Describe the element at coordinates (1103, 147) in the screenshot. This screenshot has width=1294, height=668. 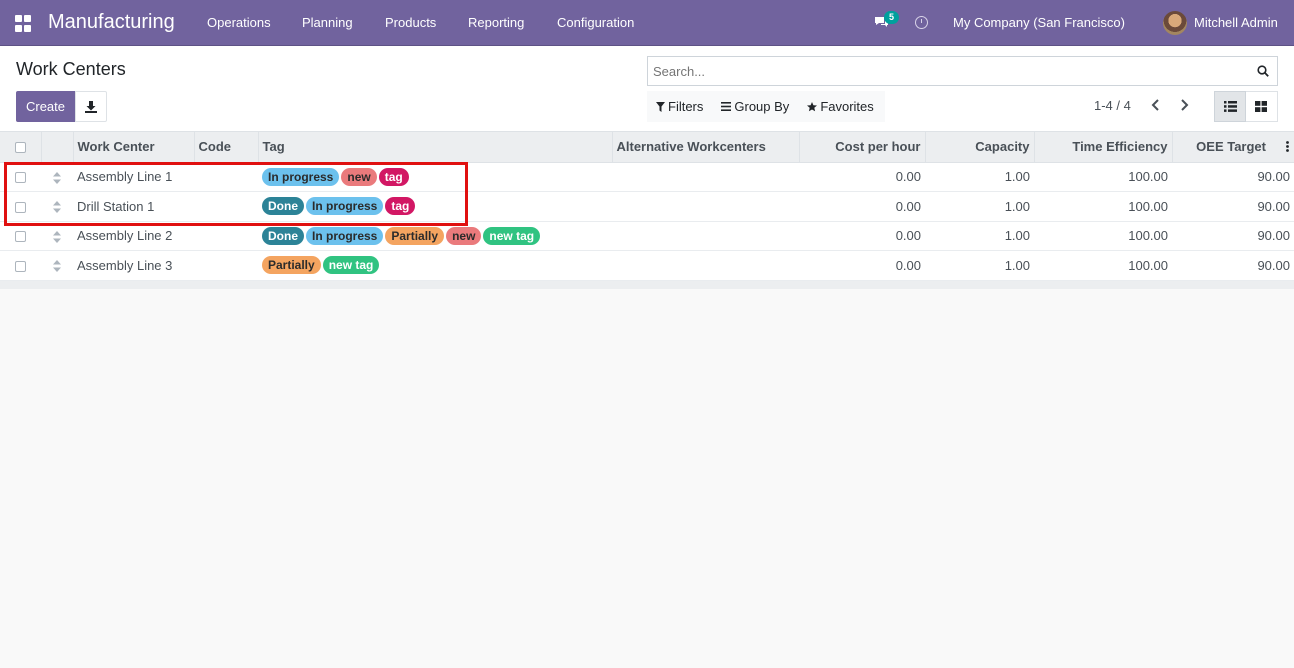
I see `col-time-efficiency: Time Efficiency` at that location.